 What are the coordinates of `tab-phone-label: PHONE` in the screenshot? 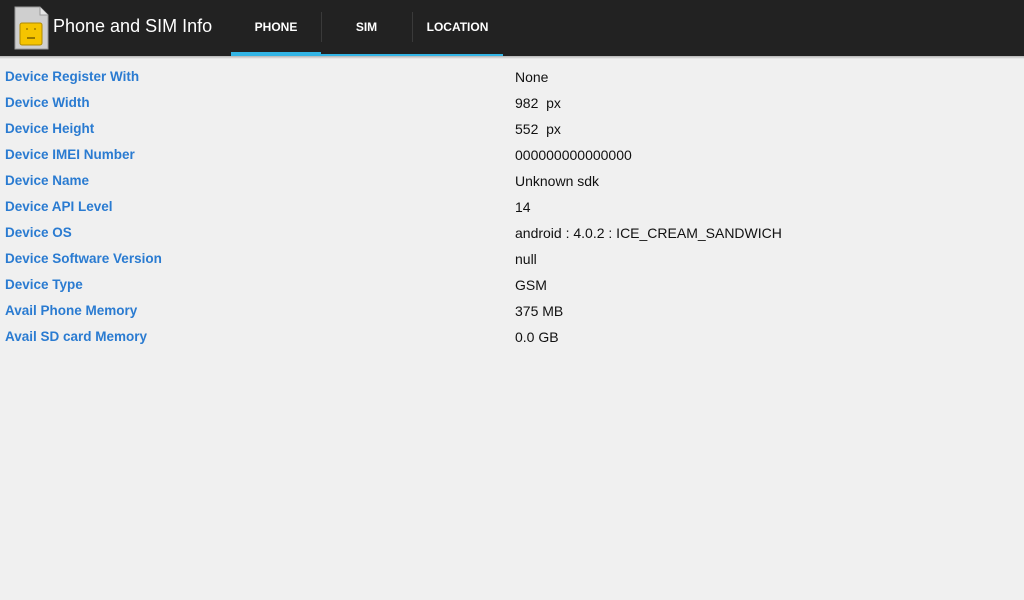 It's located at (276, 27).